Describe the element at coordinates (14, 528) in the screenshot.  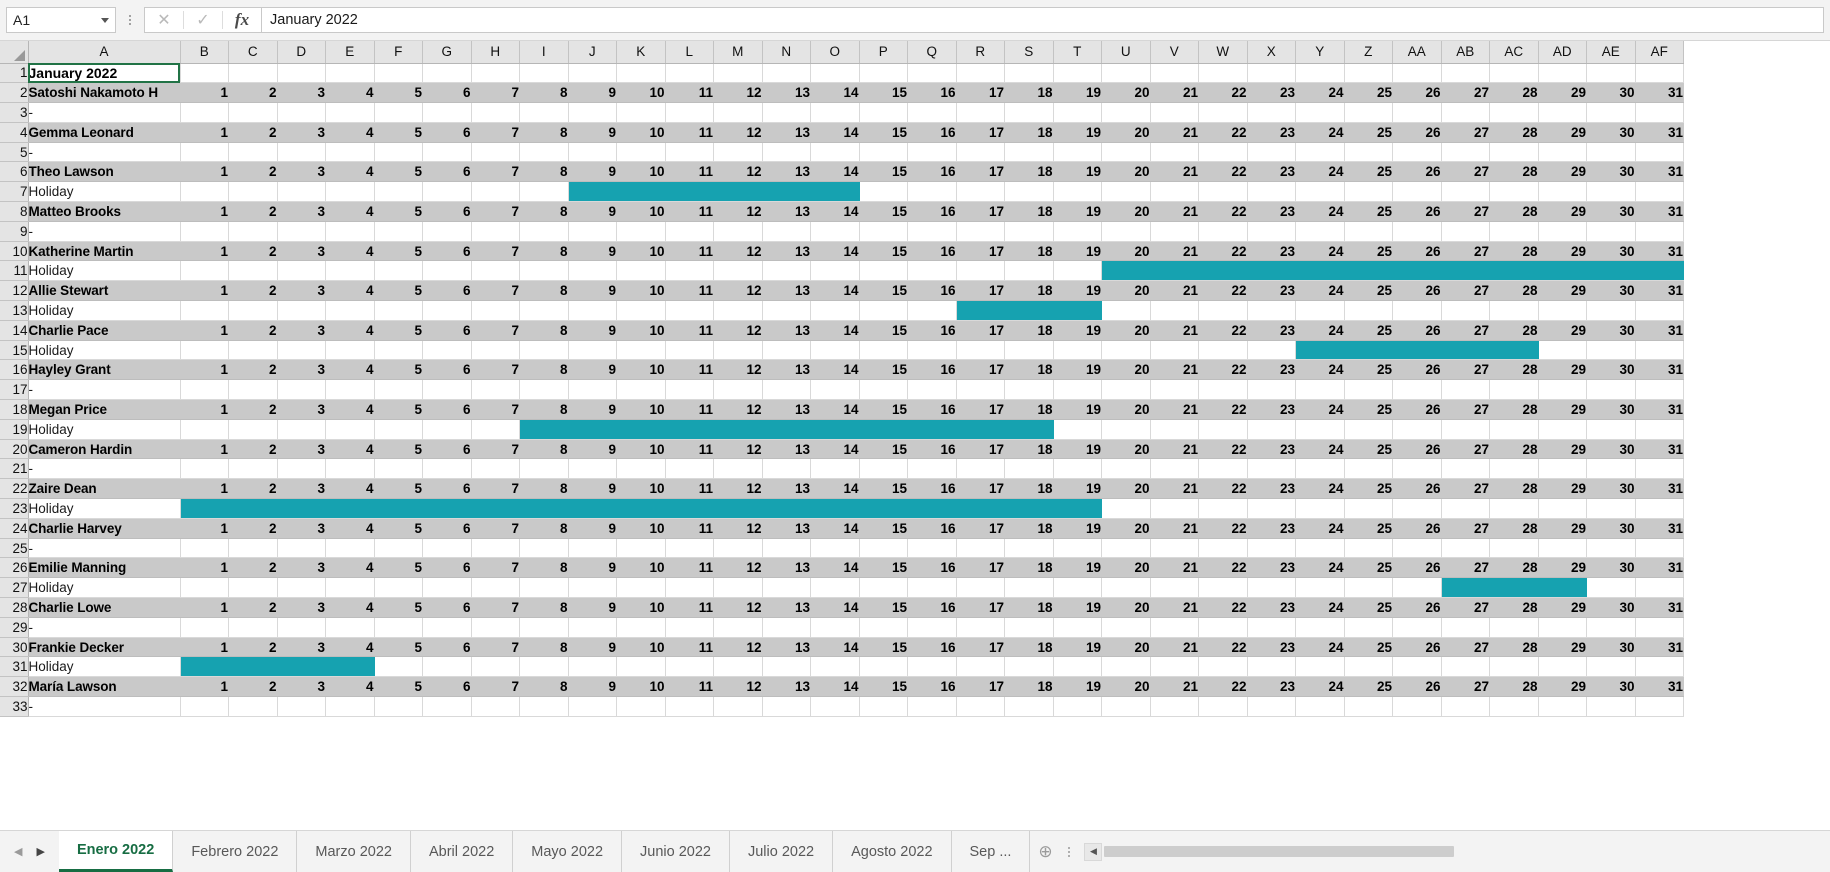
I see `row-header-24: 24` at that location.